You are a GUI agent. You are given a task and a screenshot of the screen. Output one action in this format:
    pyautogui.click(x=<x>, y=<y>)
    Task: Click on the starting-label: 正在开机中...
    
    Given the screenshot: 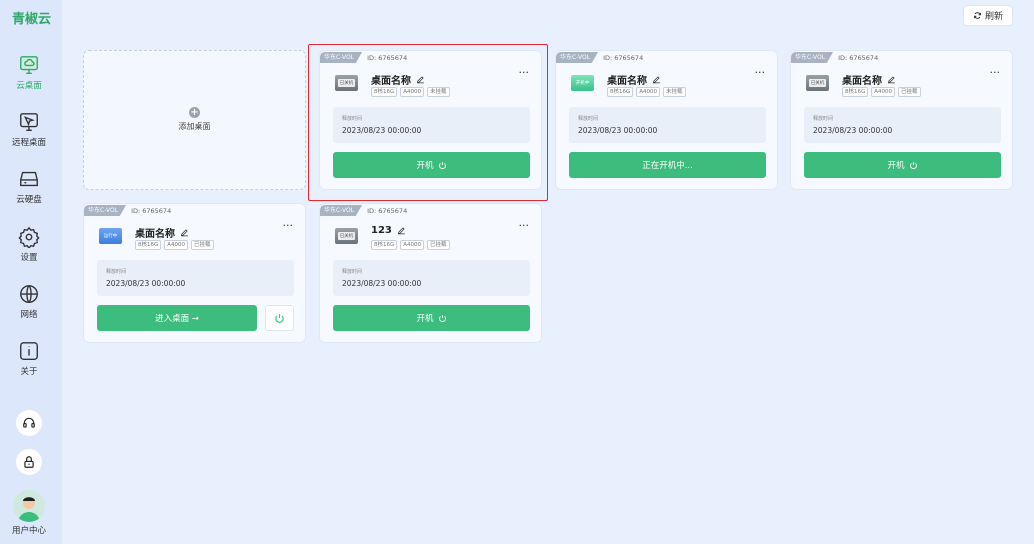 What is the action you would take?
    pyautogui.click(x=667, y=166)
    